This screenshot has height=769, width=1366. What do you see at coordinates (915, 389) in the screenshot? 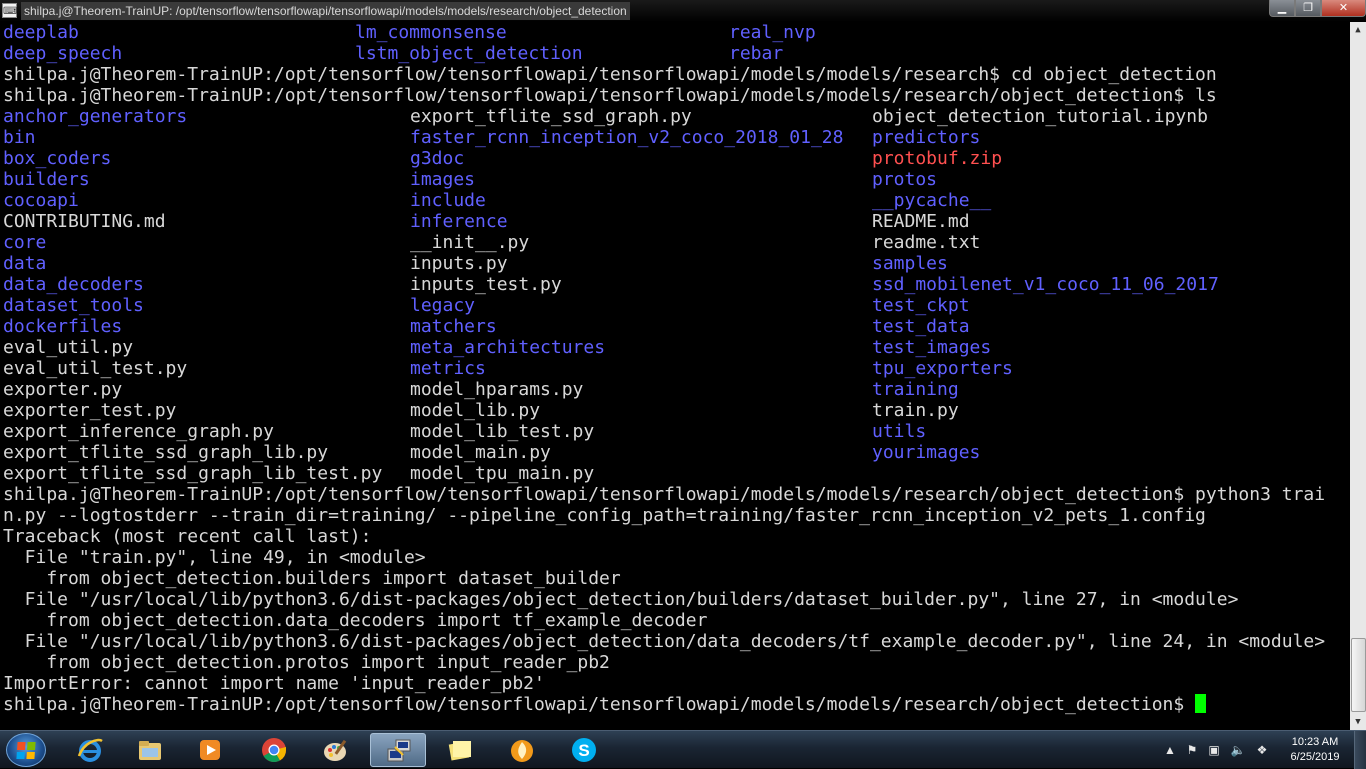
I see `directory-entry: training` at bounding box center [915, 389].